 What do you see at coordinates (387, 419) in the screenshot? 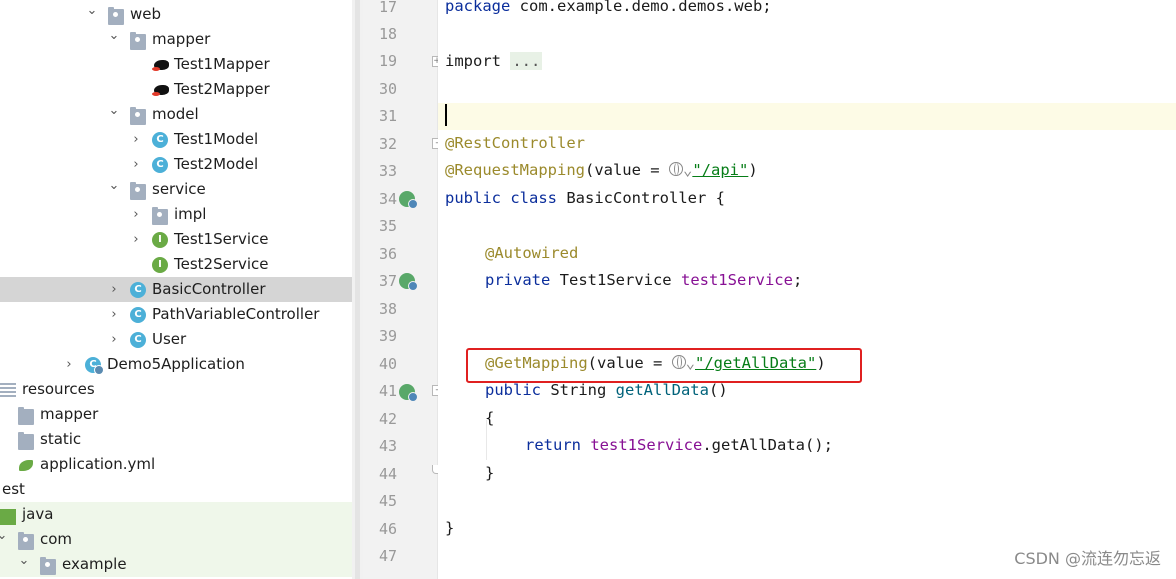
I see `line-number: 42` at bounding box center [387, 419].